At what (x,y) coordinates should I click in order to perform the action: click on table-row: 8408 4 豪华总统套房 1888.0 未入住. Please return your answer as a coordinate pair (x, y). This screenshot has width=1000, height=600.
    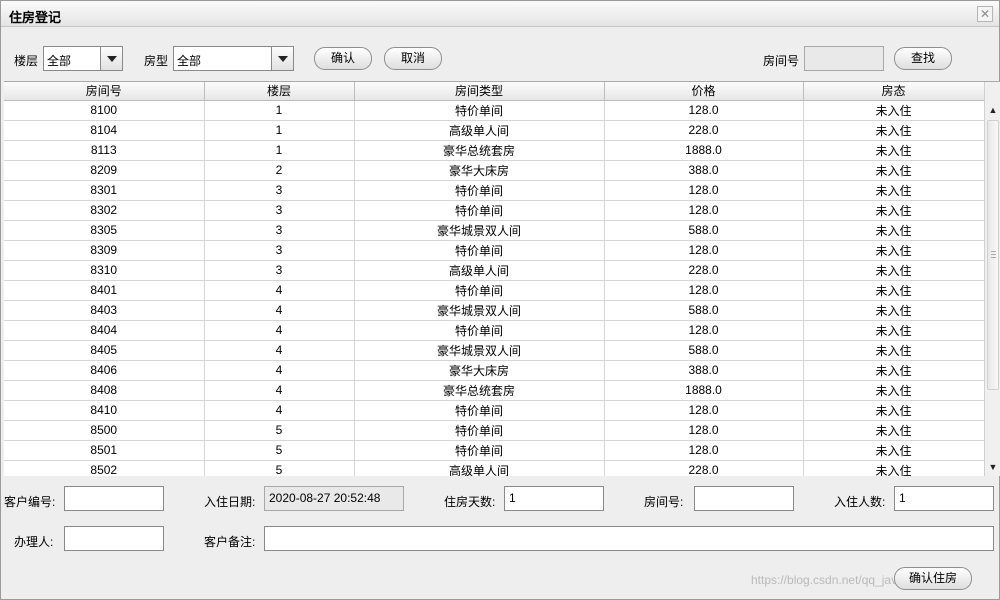
    Looking at the image, I should click on (494, 390).